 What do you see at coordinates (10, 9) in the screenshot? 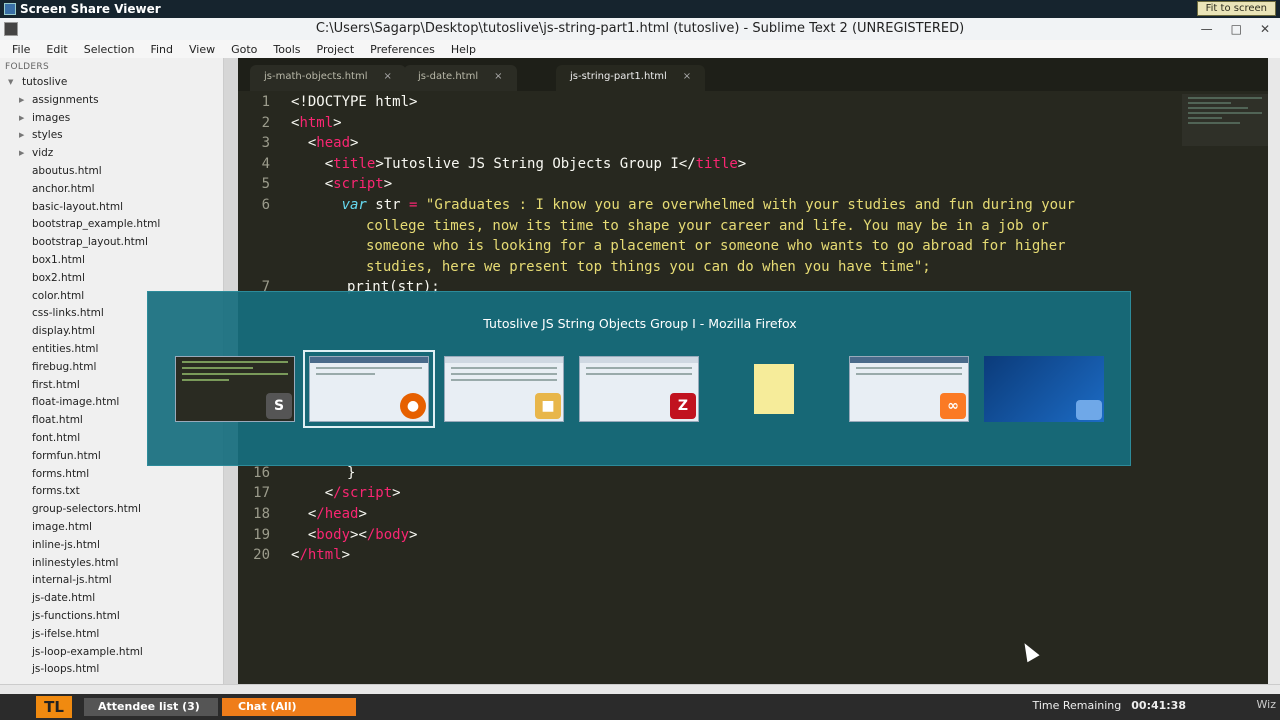
I see `viewer-app-icon` at bounding box center [10, 9].